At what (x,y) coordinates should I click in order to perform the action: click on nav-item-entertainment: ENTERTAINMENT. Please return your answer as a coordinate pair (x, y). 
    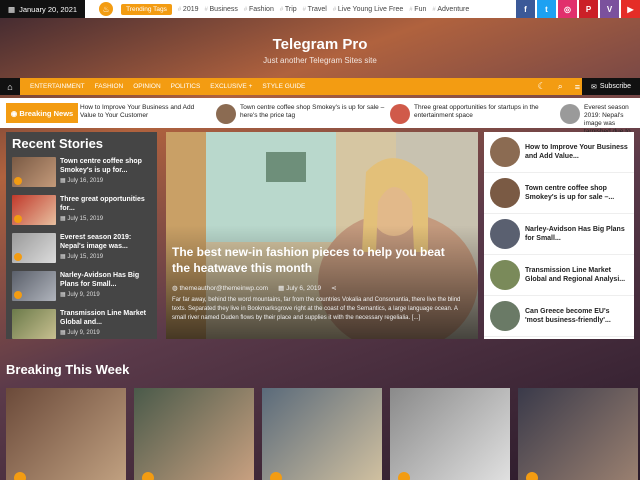
    Looking at the image, I should click on (57, 86).